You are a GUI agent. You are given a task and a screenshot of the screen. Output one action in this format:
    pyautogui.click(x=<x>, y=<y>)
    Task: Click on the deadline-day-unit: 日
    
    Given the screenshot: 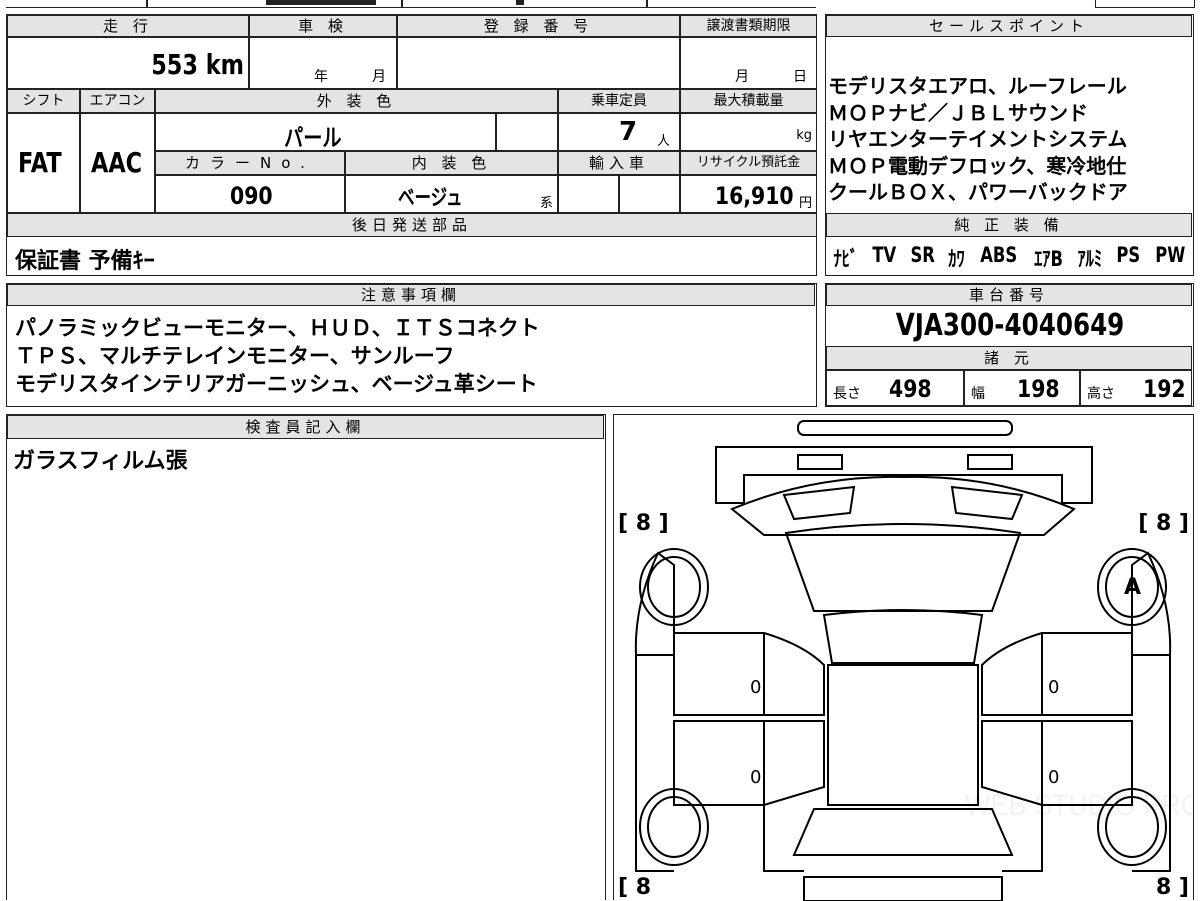 What is the action you would take?
    pyautogui.click(x=800, y=77)
    